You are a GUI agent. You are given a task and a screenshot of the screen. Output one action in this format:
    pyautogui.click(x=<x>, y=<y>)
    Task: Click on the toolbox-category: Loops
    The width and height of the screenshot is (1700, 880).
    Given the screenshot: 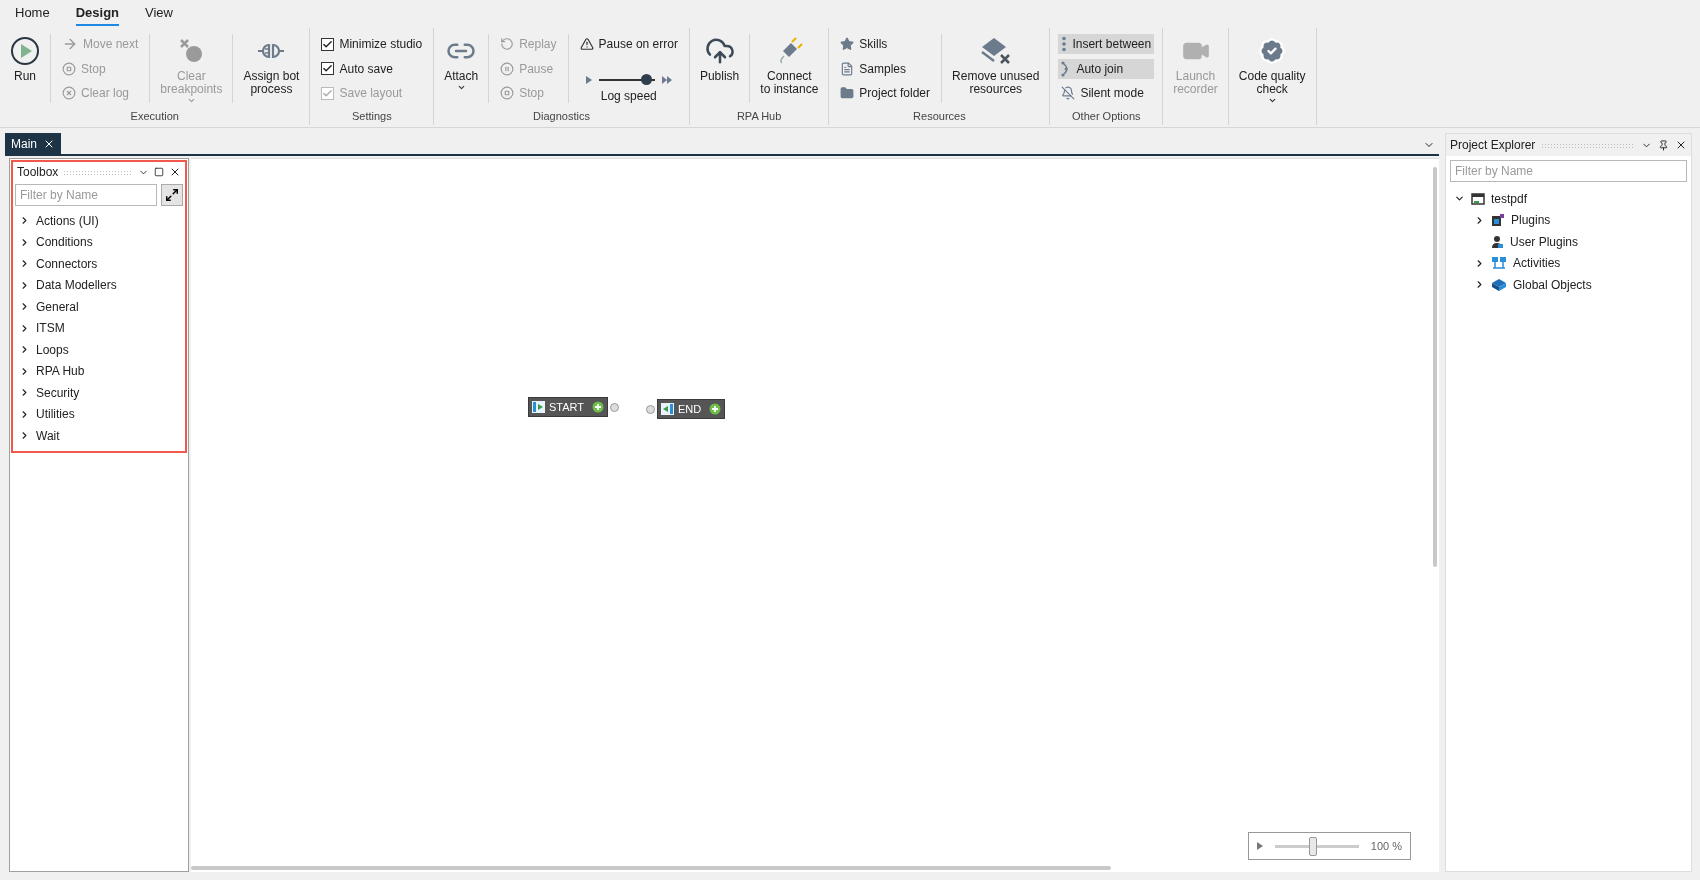 What is the action you would take?
    pyautogui.click(x=99, y=350)
    